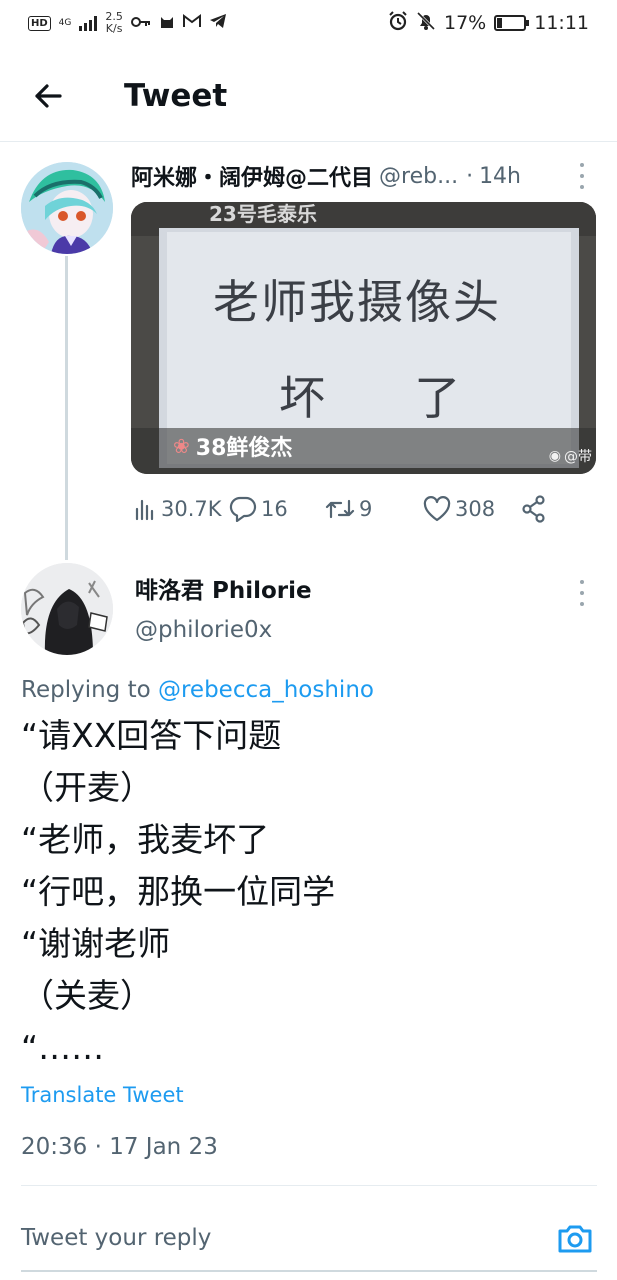  Describe the element at coordinates (554, 456) in the screenshot. I see `weibo-icon: ◉` at that location.